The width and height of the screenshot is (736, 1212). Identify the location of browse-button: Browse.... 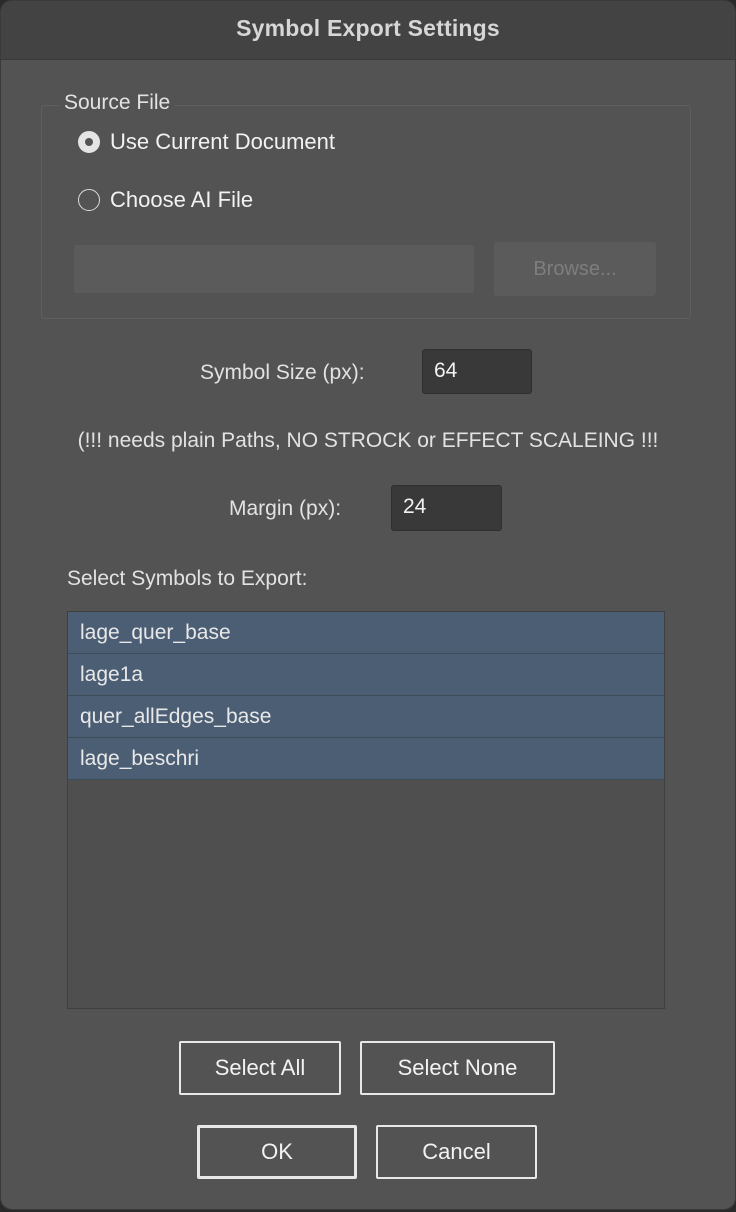
(575, 269).